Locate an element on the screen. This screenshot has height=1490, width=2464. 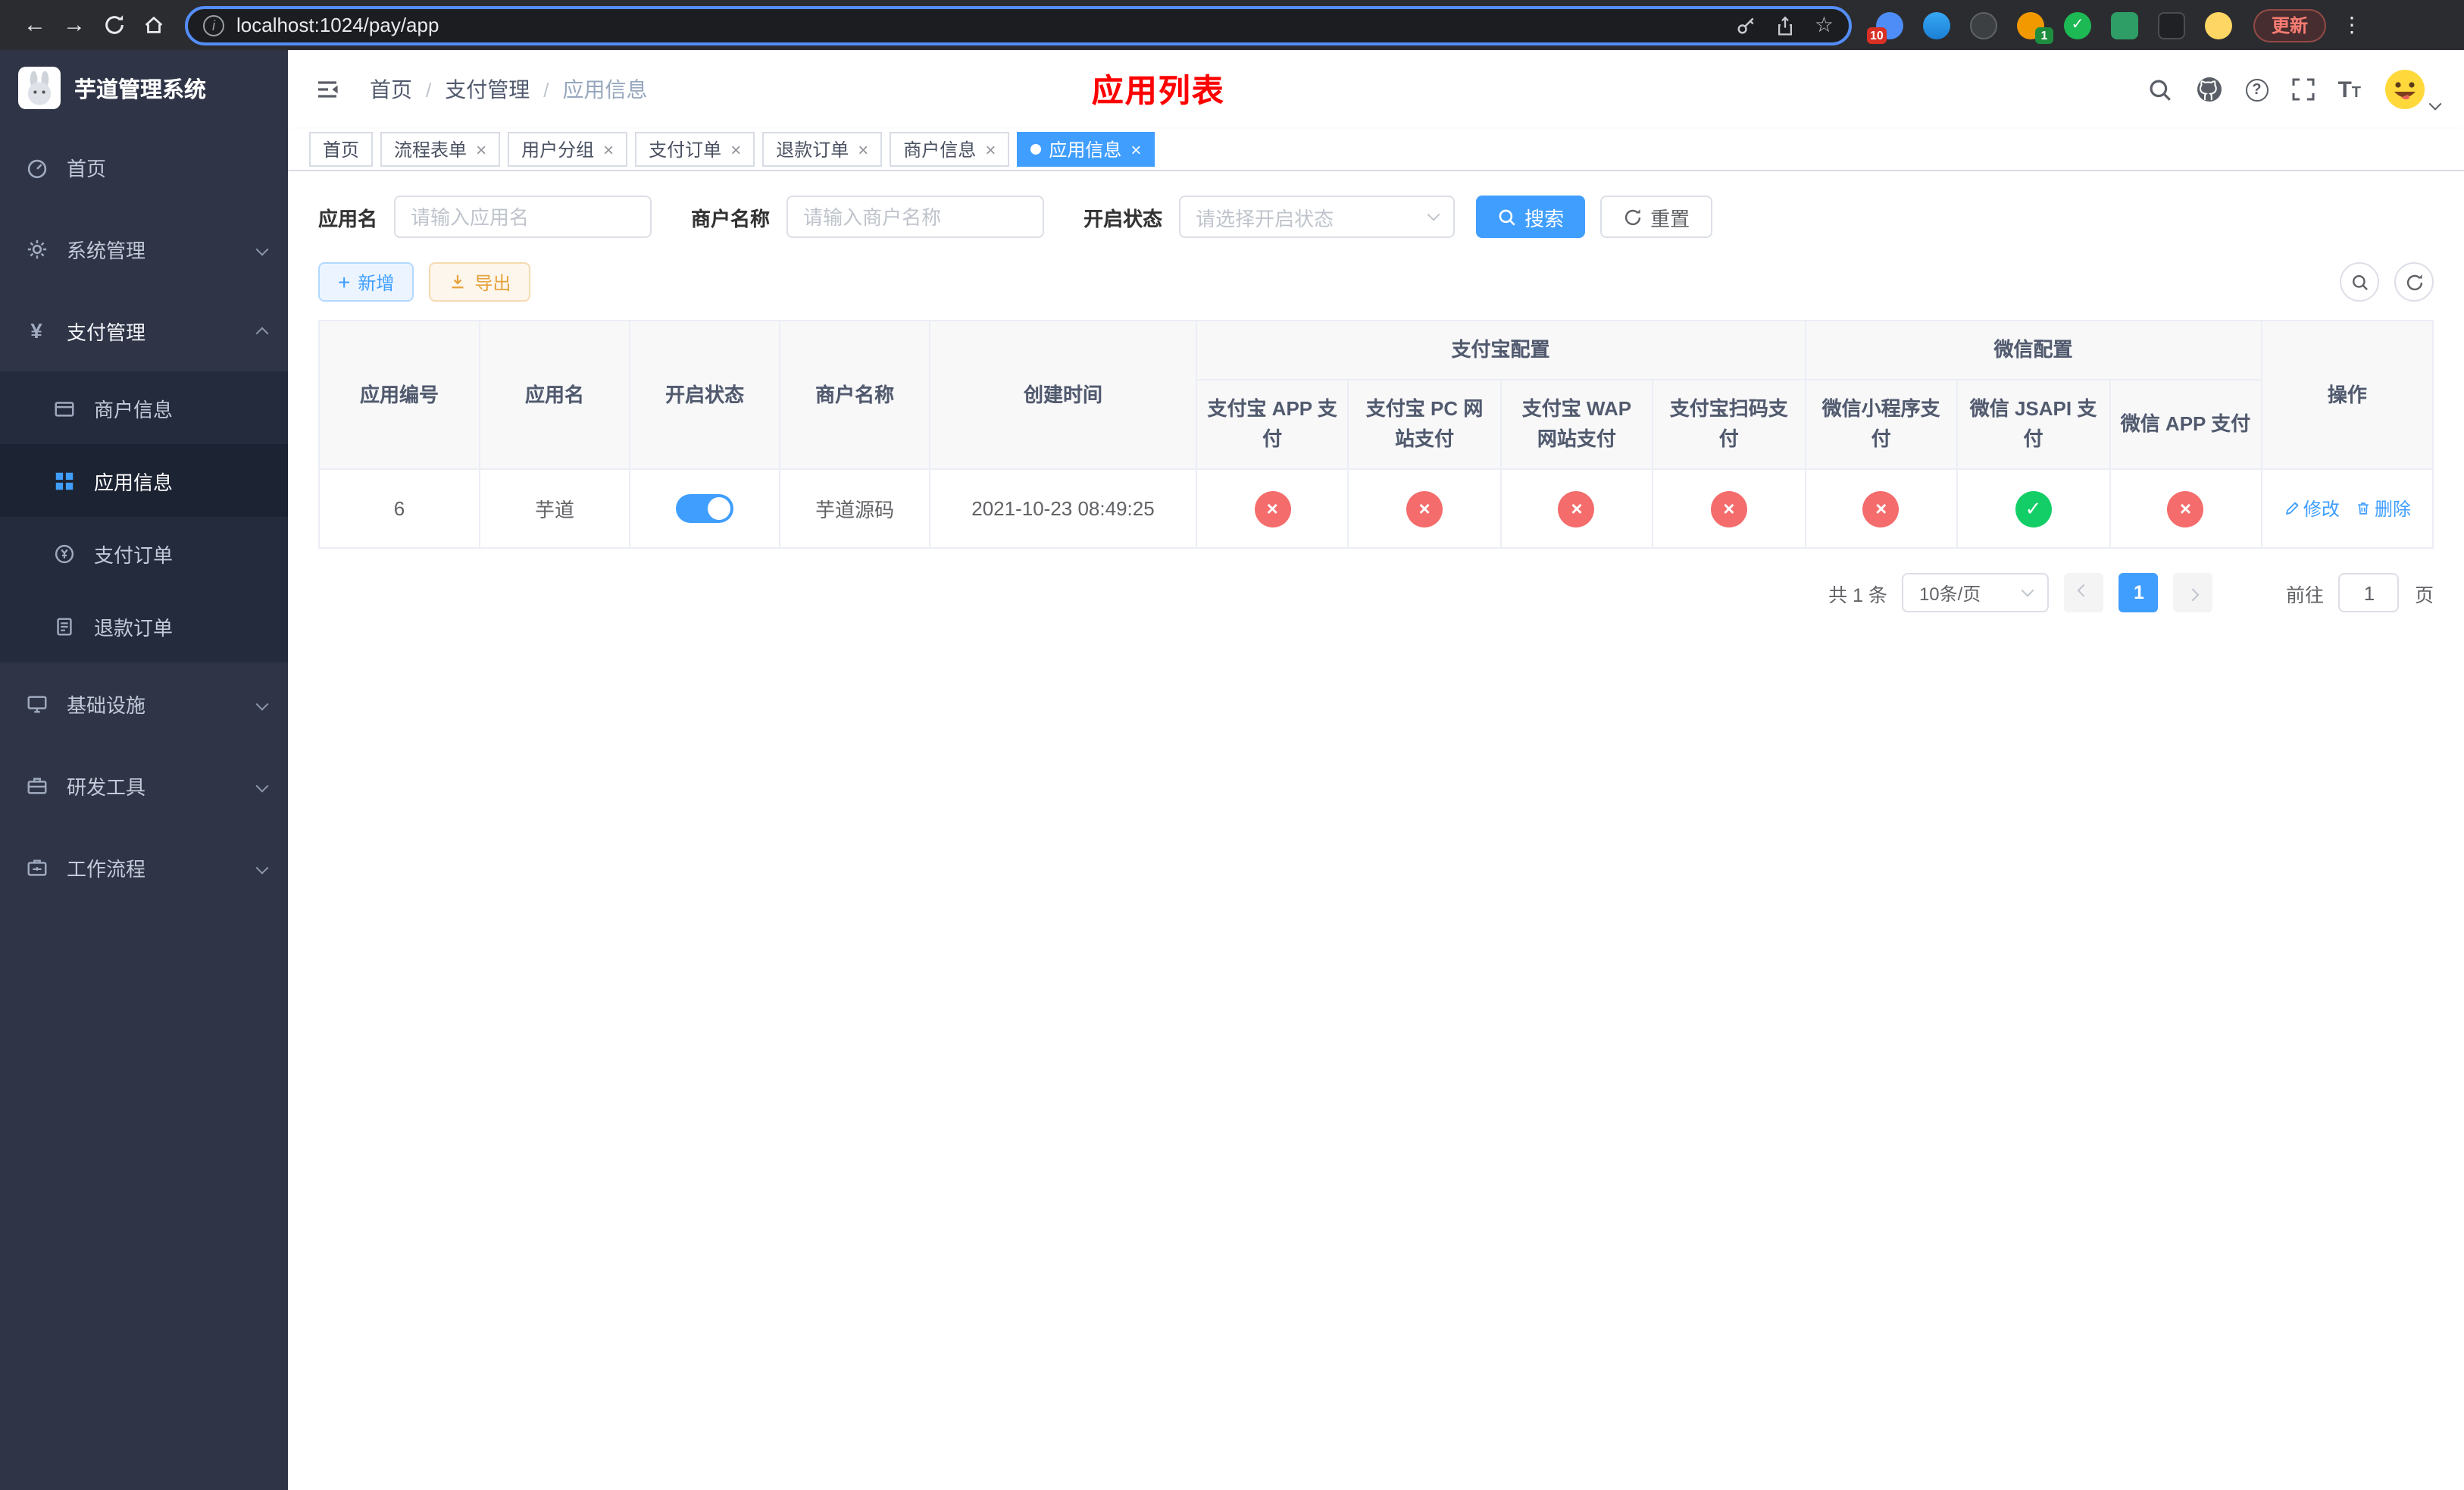
sidebar-item-label: 商户信息 is located at coordinates (134, 410).